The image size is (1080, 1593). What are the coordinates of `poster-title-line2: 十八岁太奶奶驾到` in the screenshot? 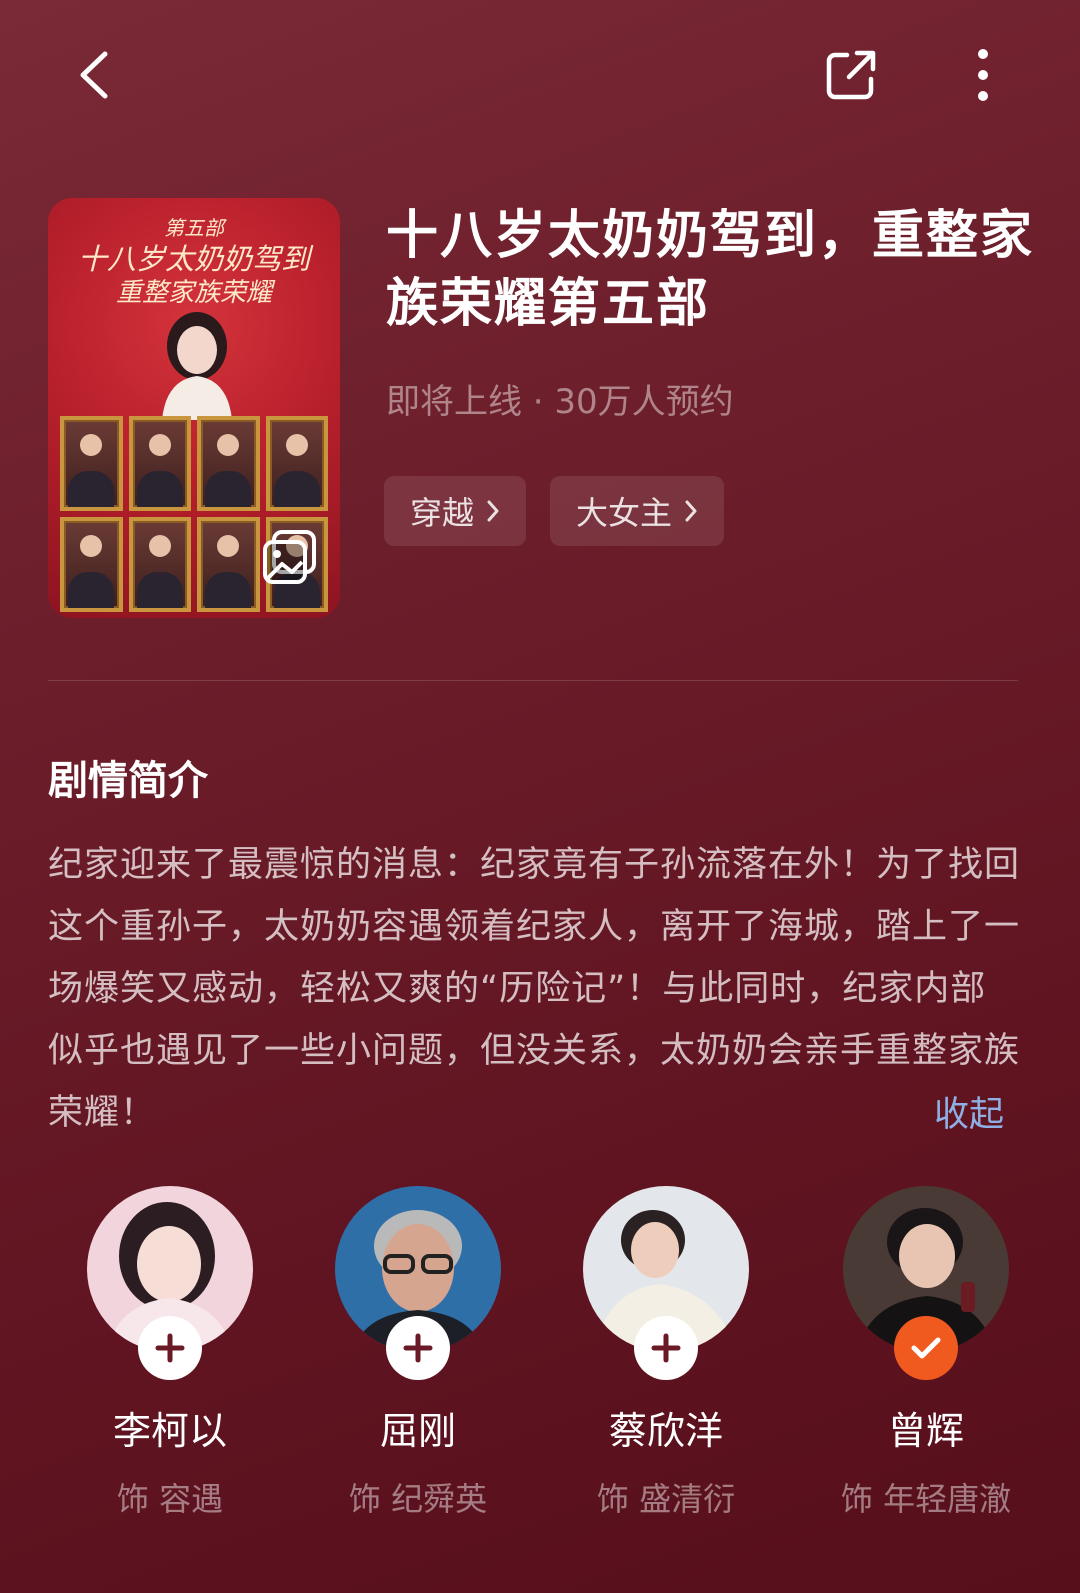 It's located at (193, 259).